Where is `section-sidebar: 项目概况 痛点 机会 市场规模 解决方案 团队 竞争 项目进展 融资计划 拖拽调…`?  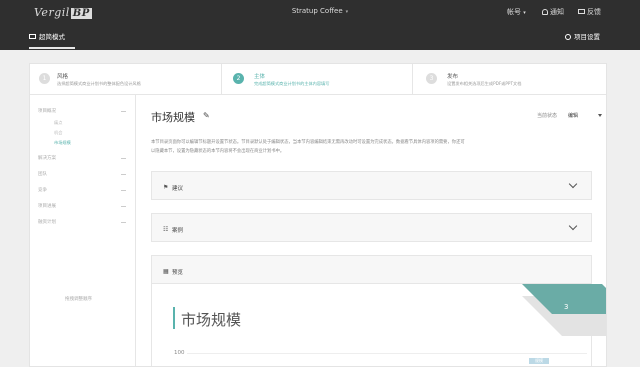
section-sidebar: 项目概况 痛点 机会 市场规模 解决方案 团队 竞争 项目进展 融资计划 拖拽调… is located at coordinates (83, 230).